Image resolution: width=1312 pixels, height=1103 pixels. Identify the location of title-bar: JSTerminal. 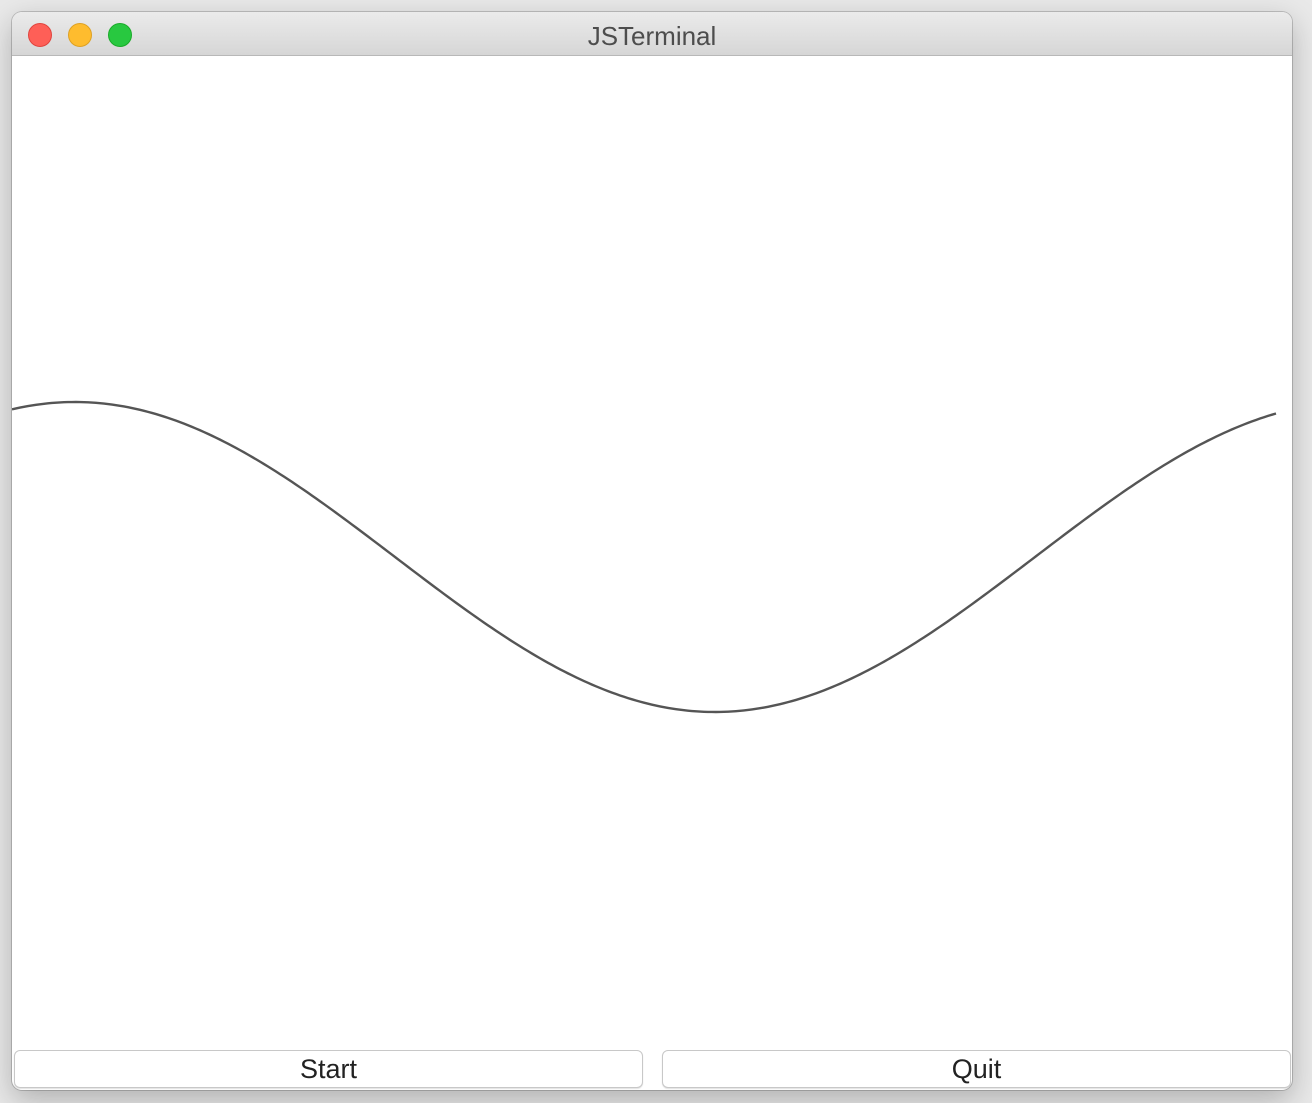
(652, 34).